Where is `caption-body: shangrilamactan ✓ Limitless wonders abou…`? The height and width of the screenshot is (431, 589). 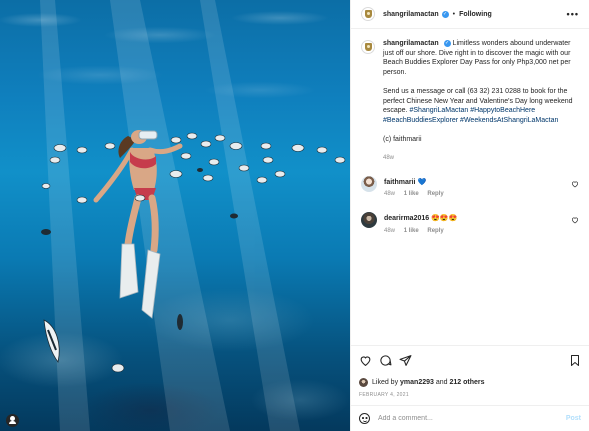
caption-body: shangrilamactan ✓ Limitless wonders abou… is located at coordinates (481, 101).